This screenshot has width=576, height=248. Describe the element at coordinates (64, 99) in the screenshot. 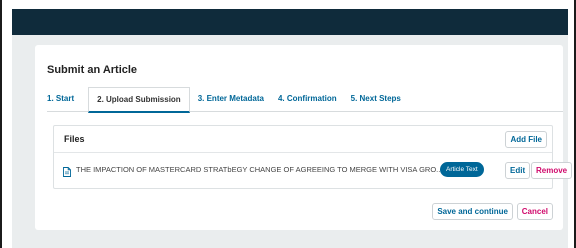

I see `tab-start: 1. Start` at that location.